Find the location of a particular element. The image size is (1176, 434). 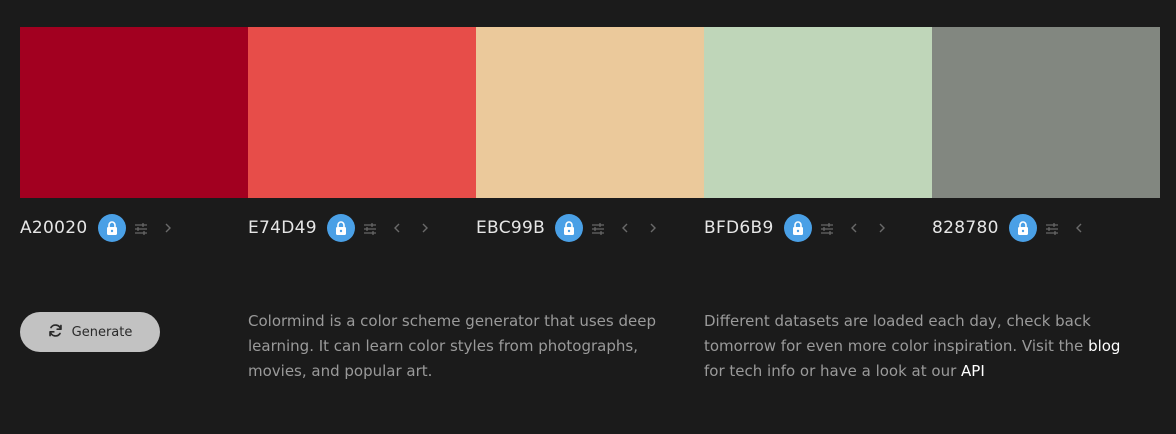

color-controls: 828780 is located at coordinates (1046, 228).